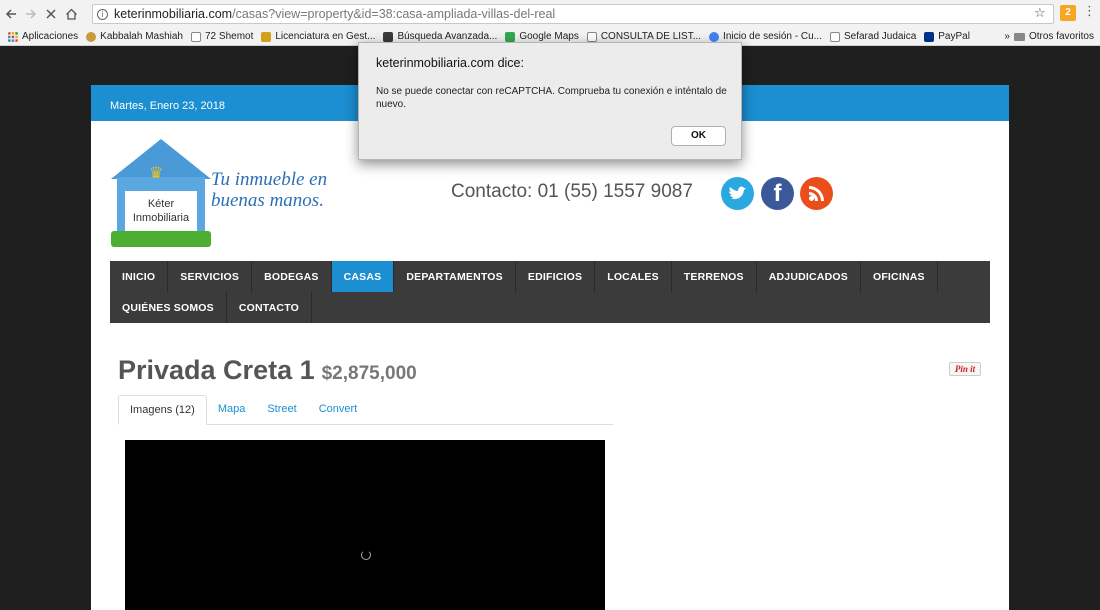  What do you see at coordinates (338, 409) in the screenshot?
I see `tab-convert: Convert` at bounding box center [338, 409].